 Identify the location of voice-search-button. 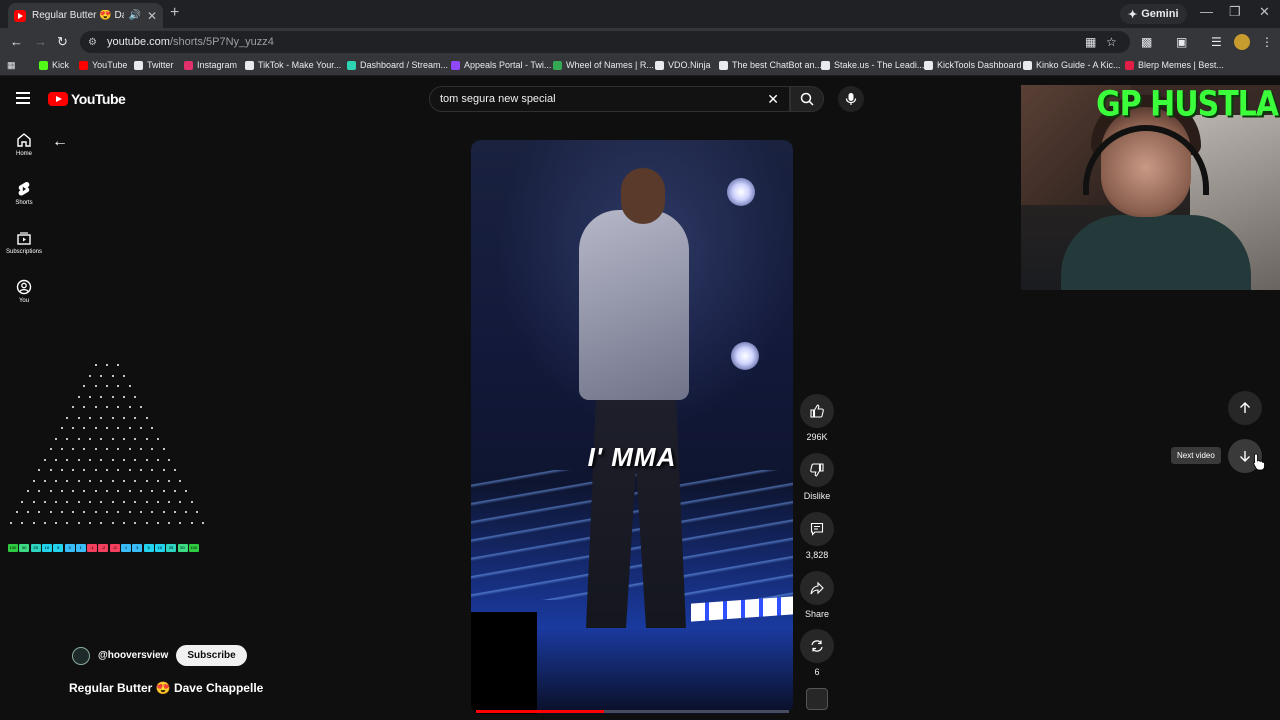
(851, 99).